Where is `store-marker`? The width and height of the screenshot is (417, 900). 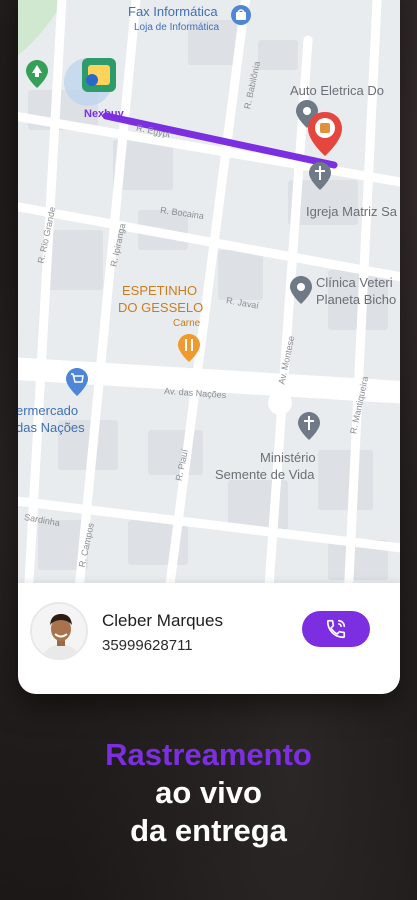 store-marker is located at coordinates (90, 82).